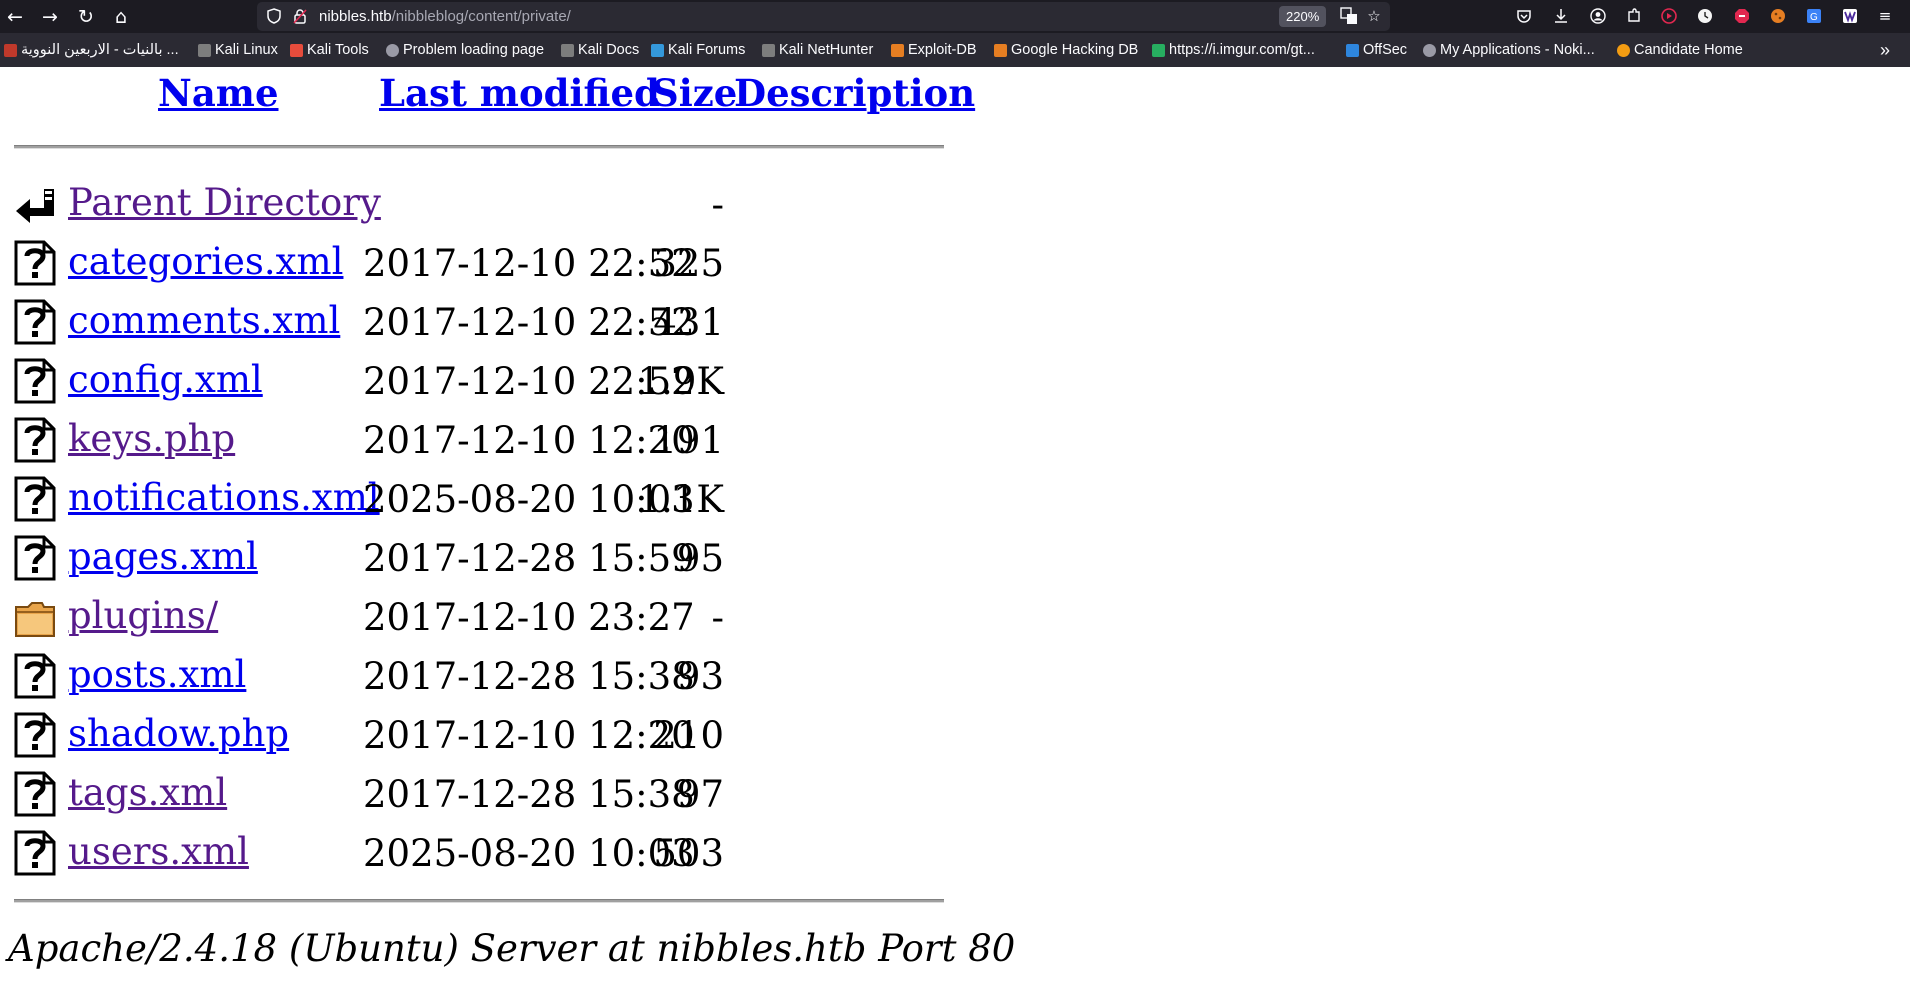  I want to click on bookmark-item: Problem loading page, so click(465, 50).